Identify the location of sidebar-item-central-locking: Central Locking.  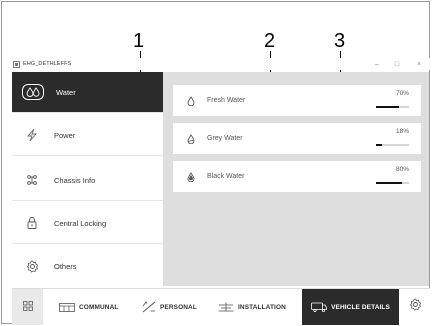
(87, 223).